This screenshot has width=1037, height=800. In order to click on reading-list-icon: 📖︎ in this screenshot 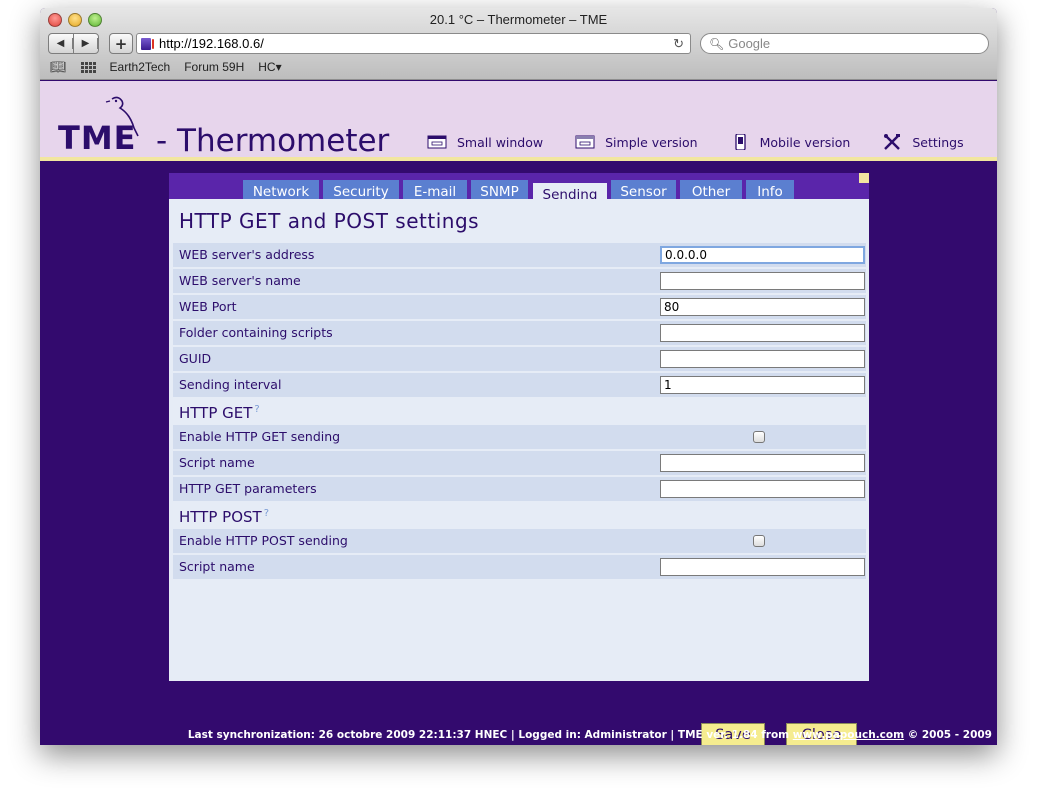, I will do `click(58, 67)`.